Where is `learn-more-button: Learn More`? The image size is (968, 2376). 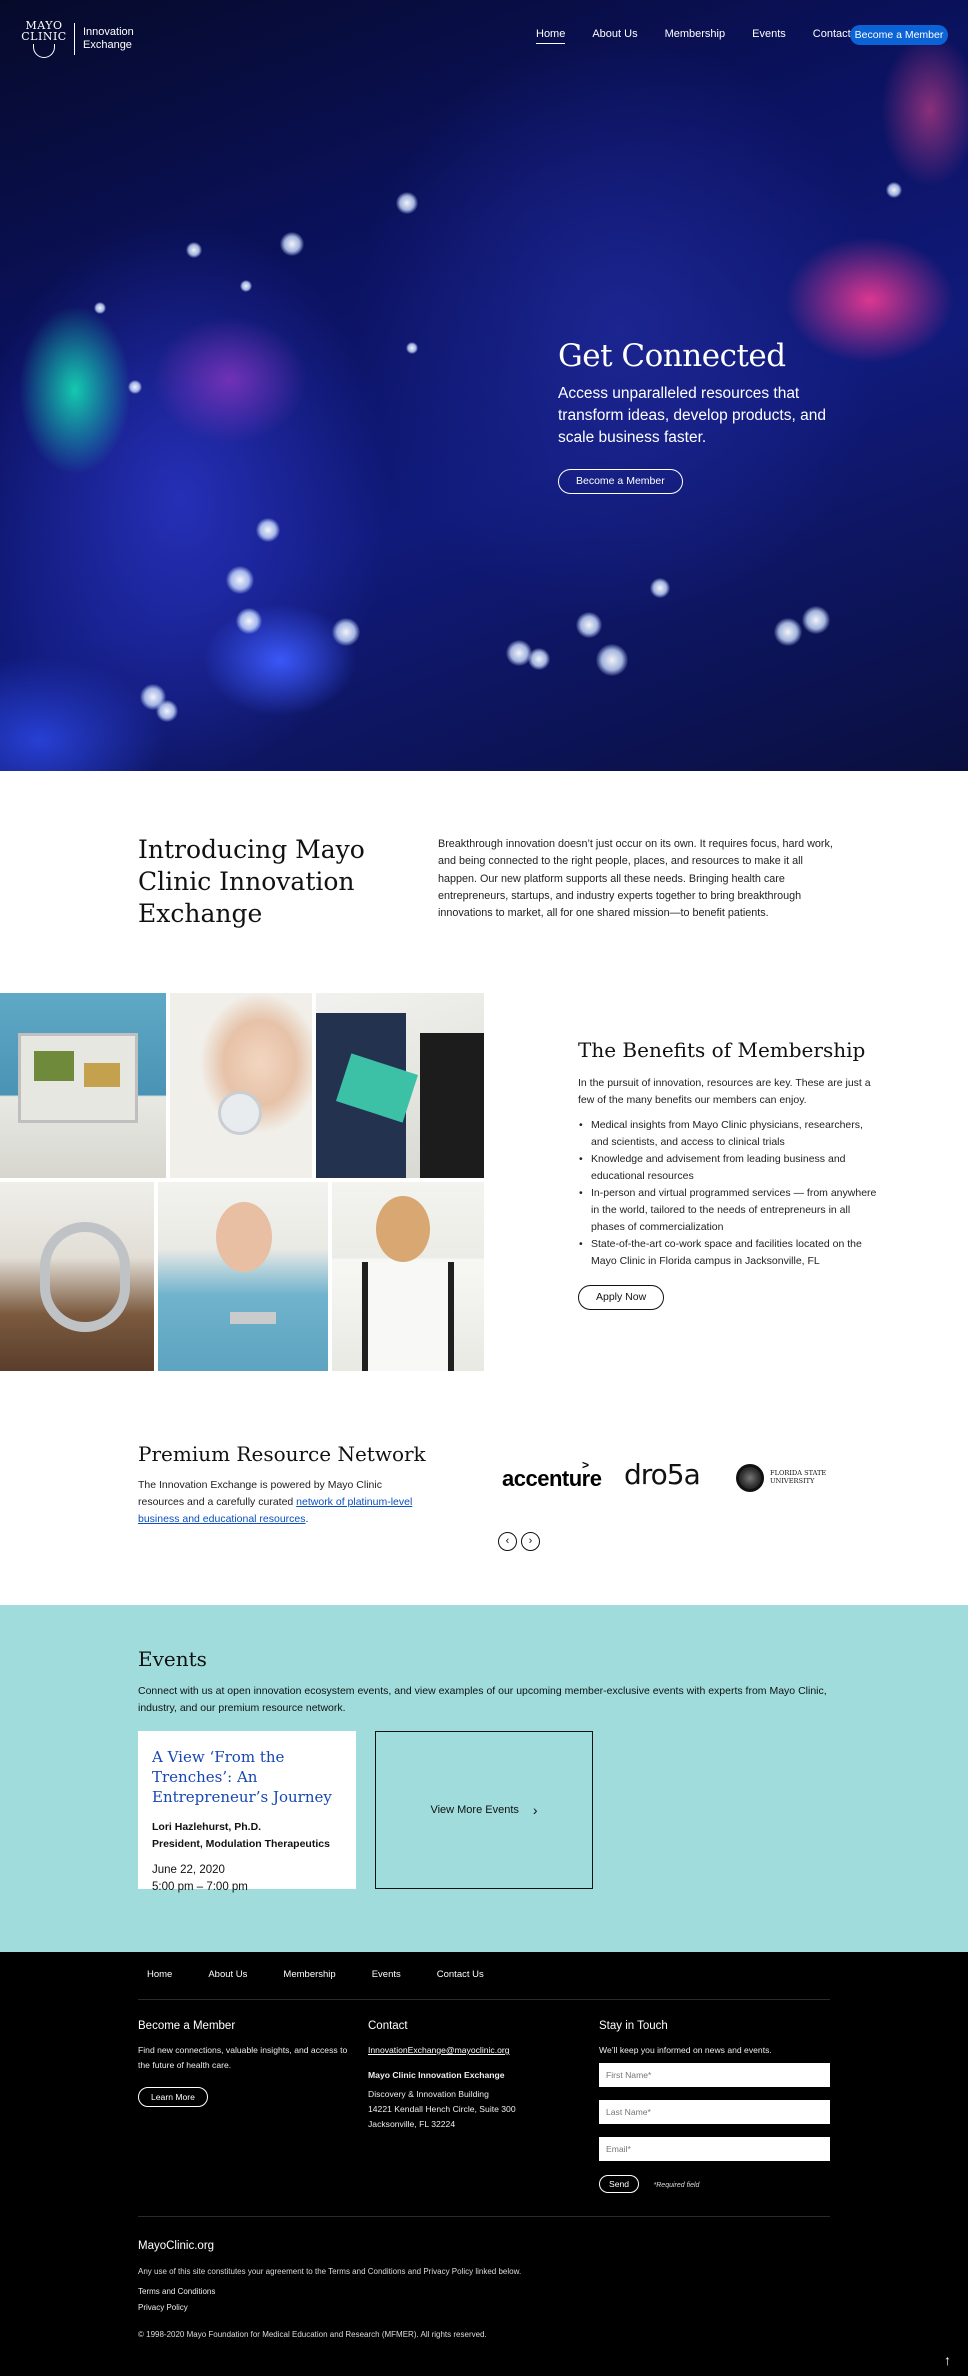
learn-more-button: Learn More is located at coordinates (173, 2097).